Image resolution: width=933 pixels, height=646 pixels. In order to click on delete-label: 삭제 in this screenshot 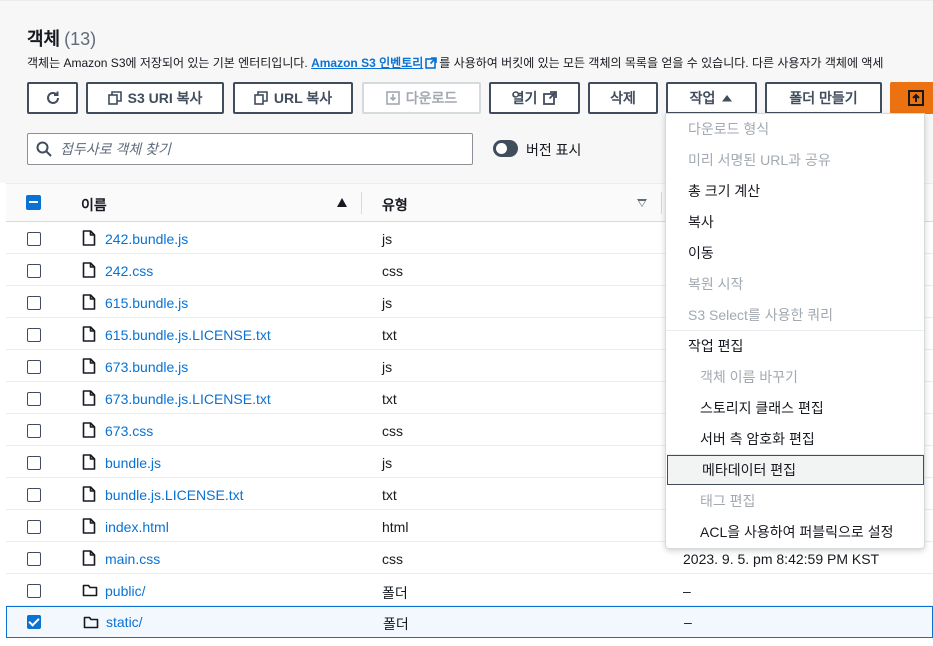, I will do `click(623, 98)`.